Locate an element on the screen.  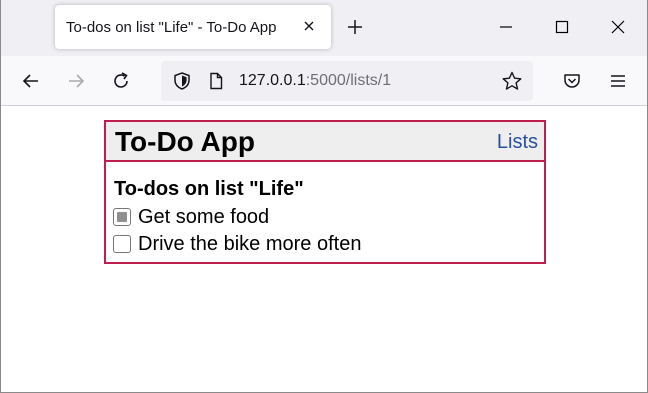
url-host: 127.0.0.1 is located at coordinates (272, 80).